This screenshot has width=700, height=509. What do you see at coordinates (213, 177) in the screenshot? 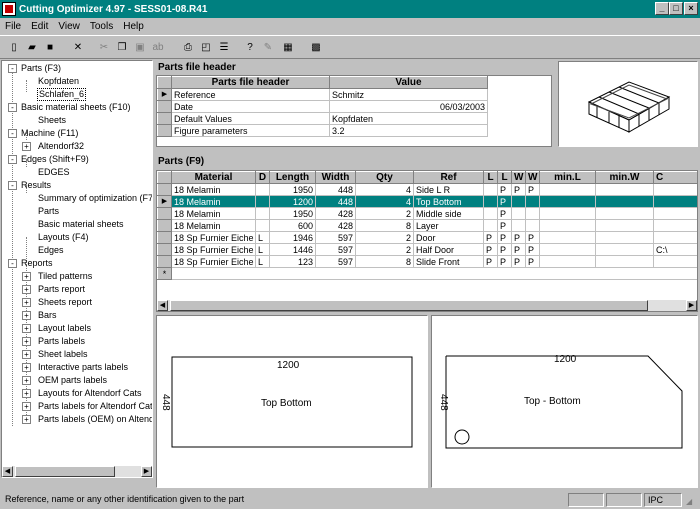
I see `col-material: Material` at bounding box center [213, 177].